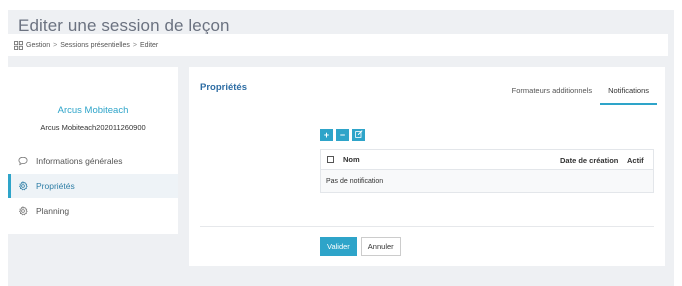 Image resolution: width=682 pixels, height=286 pixels. Describe the element at coordinates (223, 87) in the screenshot. I see `section-title: Propriétés` at that location.